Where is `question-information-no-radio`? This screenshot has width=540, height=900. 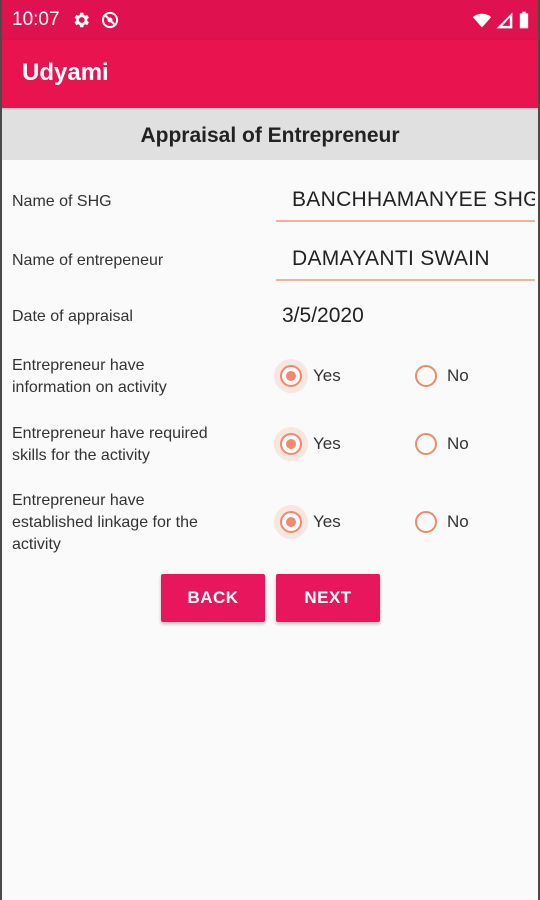
question-information-no-radio is located at coordinates (426, 376).